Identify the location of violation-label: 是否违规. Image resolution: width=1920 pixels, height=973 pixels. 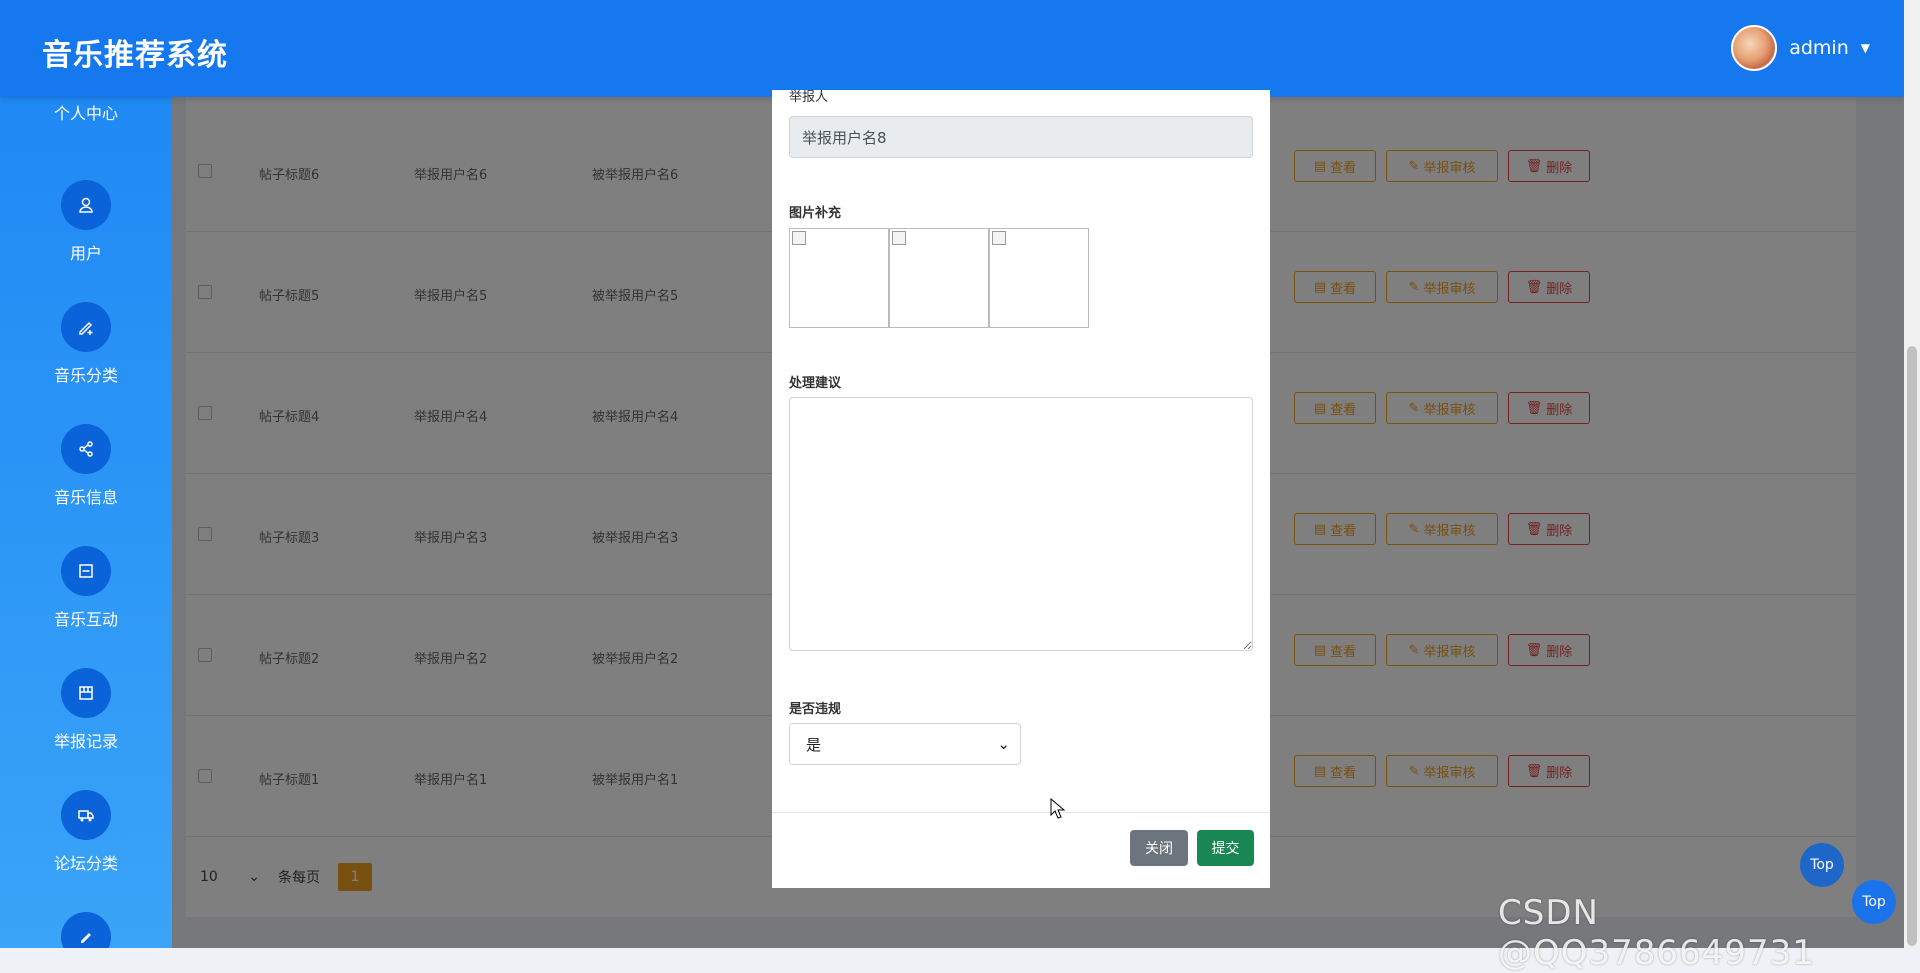
(815, 709).